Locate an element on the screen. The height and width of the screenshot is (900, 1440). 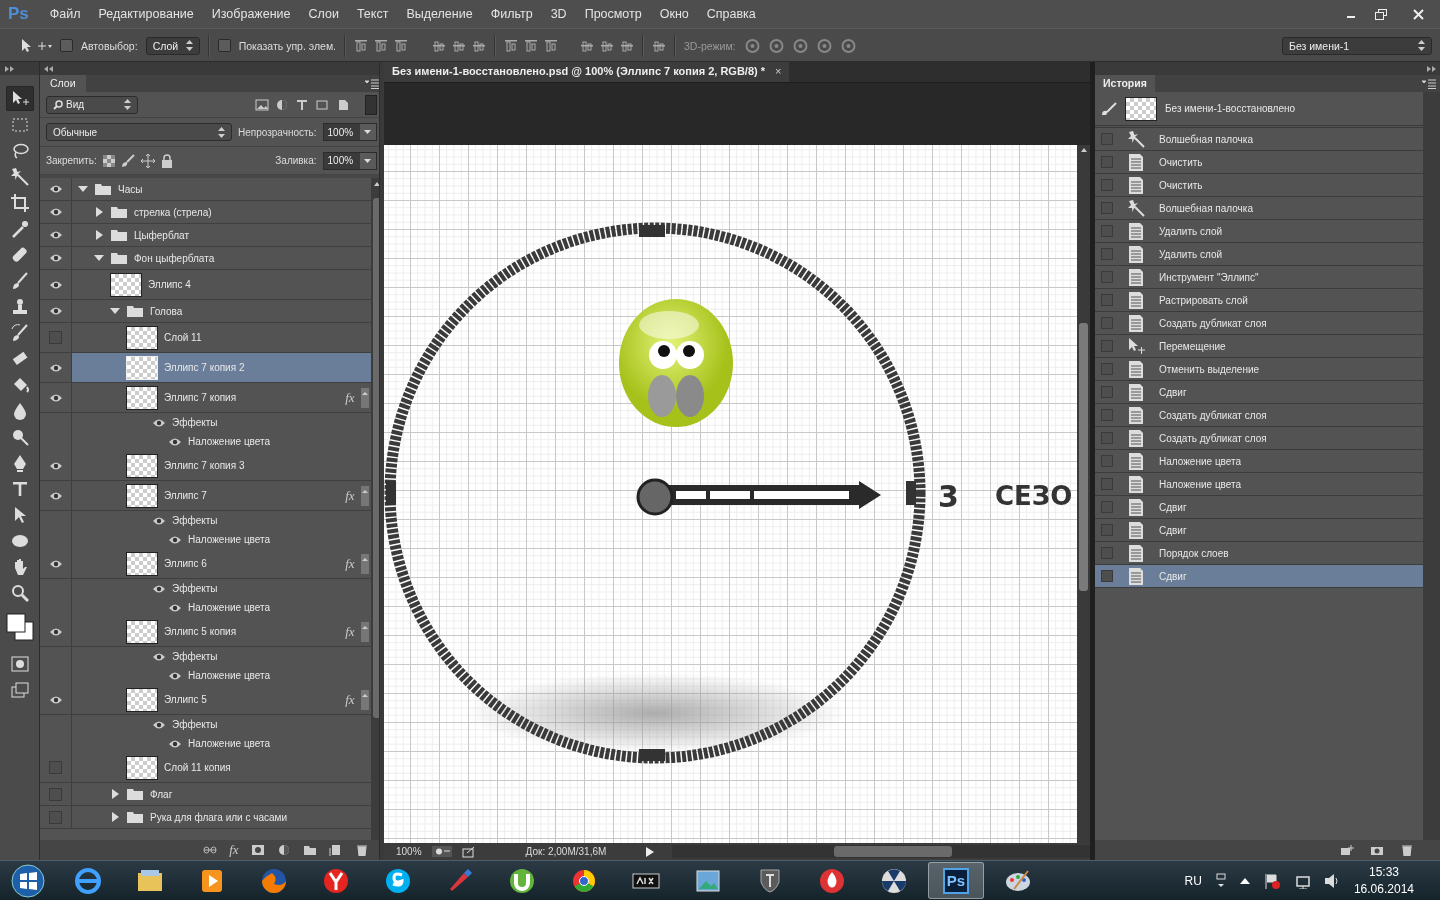
layer-row: Эллипс 7 копия 3 is located at coordinates (205, 466).